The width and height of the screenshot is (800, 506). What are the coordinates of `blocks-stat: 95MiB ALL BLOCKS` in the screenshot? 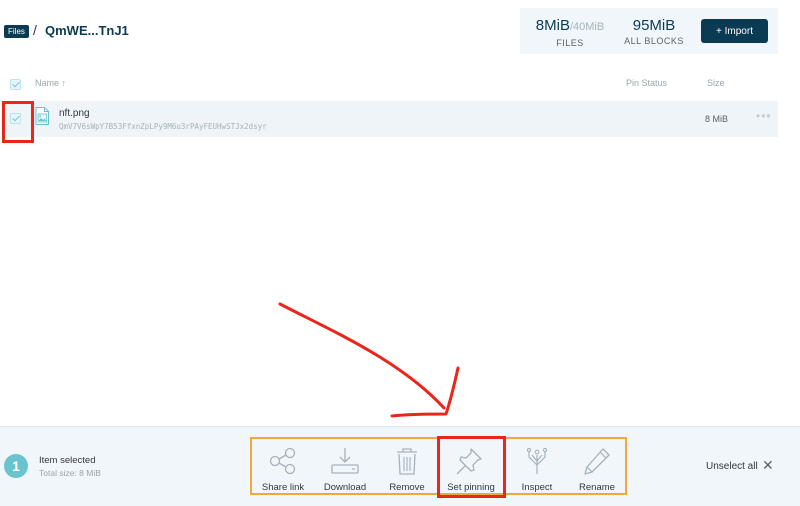 It's located at (654, 31).